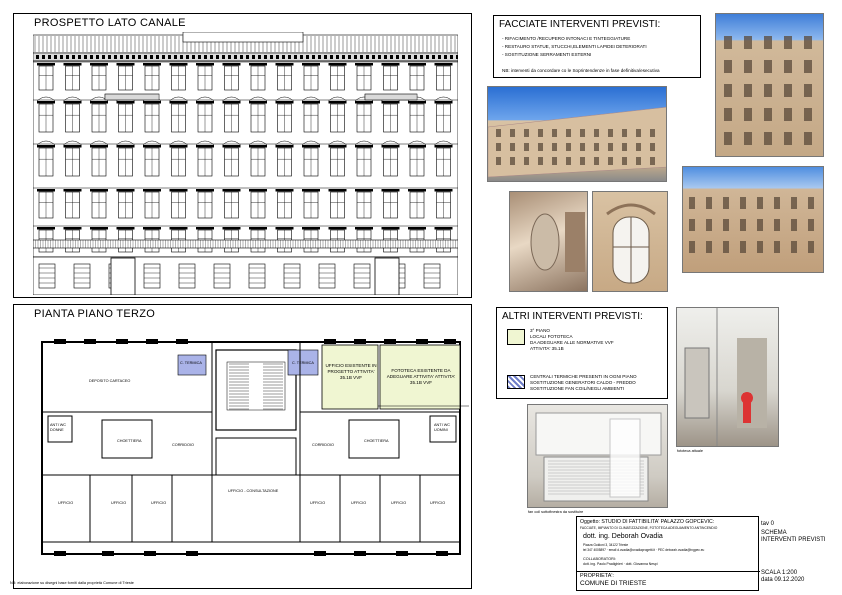 The height and width of the screenshot is (595, 842). Describe the element at coordinates (597, 456) in the screenshot. I see `photo-fancoil` at that location.